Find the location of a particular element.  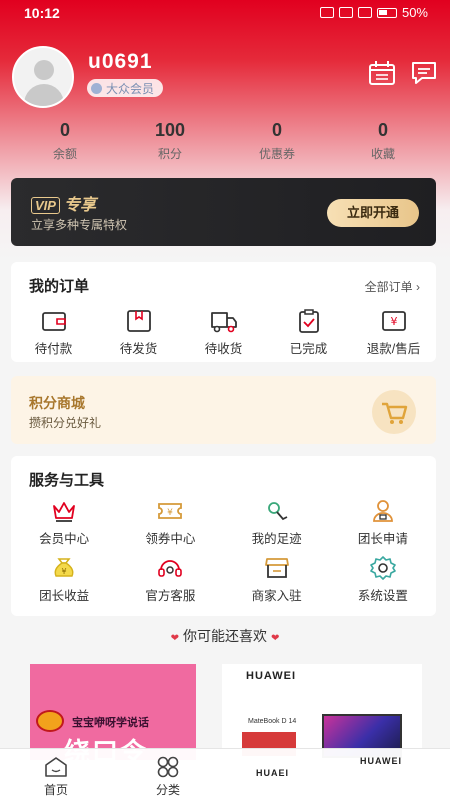

services-row: 会员中心 ¥ 领券中心 我的足迹 团长申请 is located at coordinates (223, 526).